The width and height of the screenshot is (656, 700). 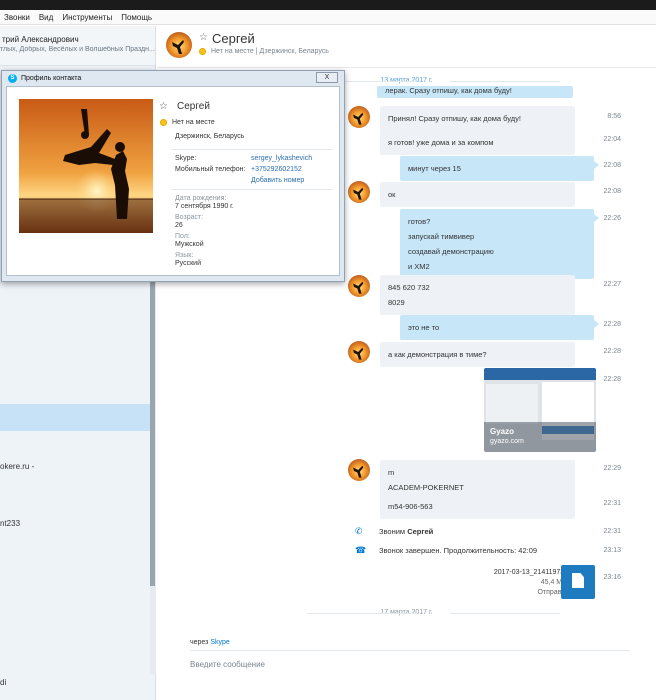 I want to click on close-button: X, so click(x=327, y=77).